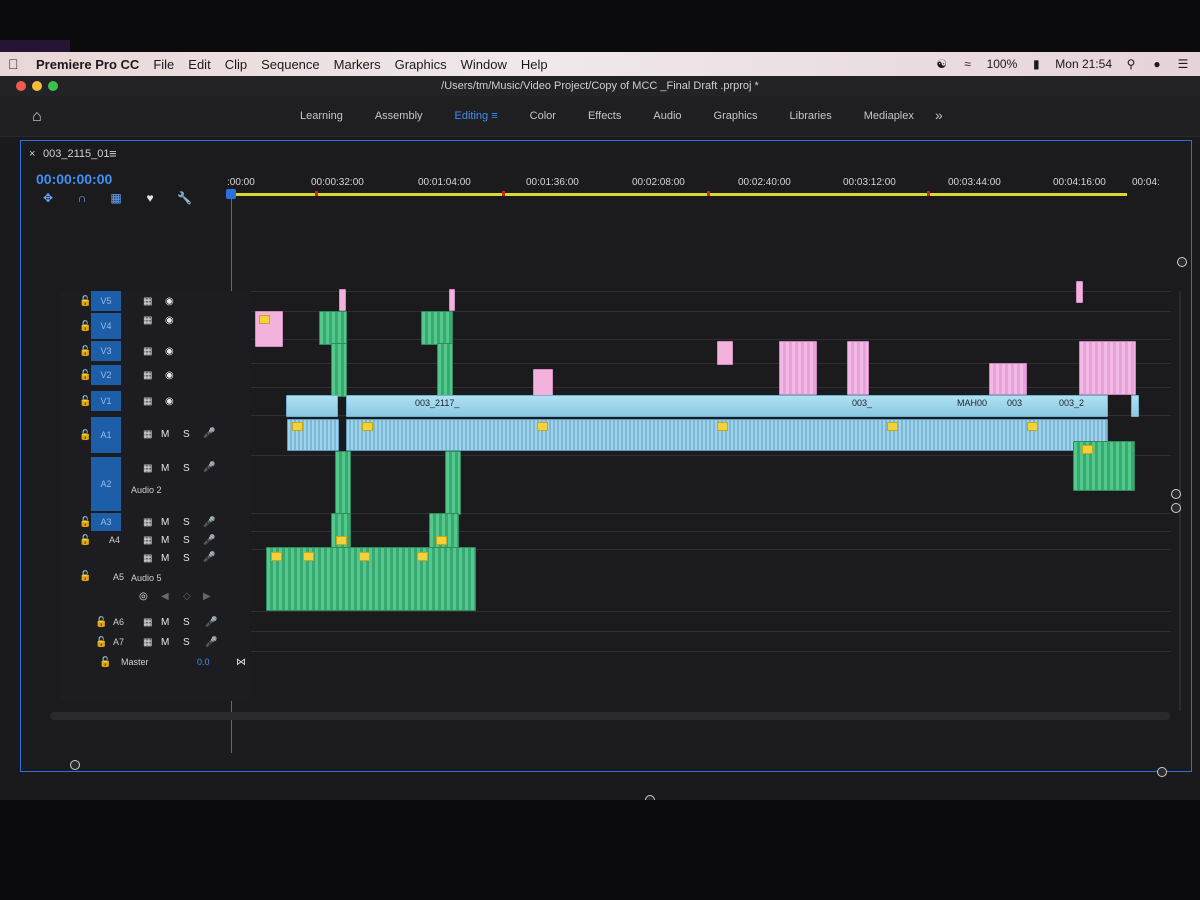 This screenshot has height=900, width=1200. What do you see at coordinates (106, 435) in the screenshot?
I see `track-target-a1: A1` at bounding box center [106, 435].